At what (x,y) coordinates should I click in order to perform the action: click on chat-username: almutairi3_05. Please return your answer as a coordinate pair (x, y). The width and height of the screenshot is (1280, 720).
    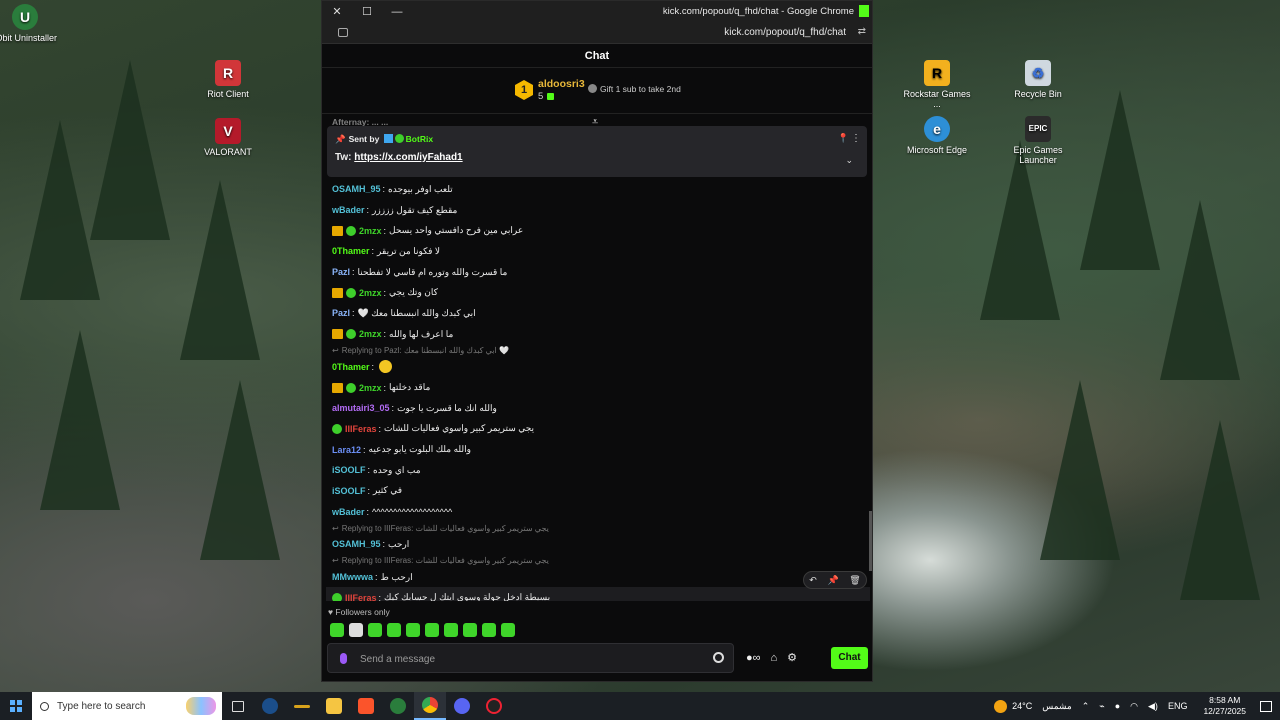
    Looking at the image, I should click on (361, 408).